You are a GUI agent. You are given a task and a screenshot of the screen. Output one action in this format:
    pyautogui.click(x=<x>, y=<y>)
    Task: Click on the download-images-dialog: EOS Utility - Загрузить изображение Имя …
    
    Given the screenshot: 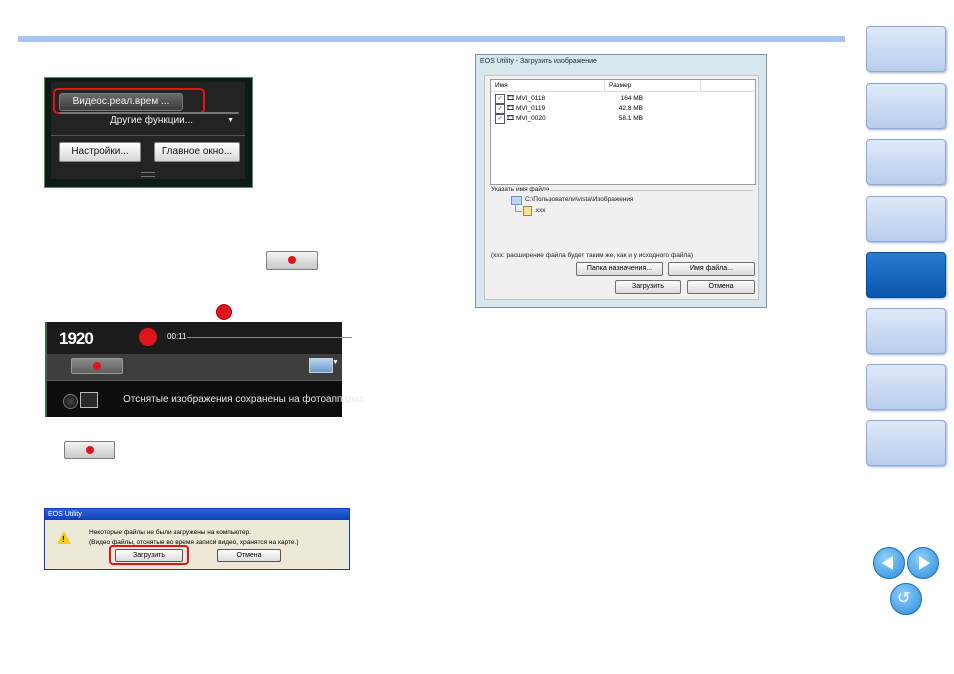 What is the action you would take?
    pyautogui.click(x=621, y=181)
    